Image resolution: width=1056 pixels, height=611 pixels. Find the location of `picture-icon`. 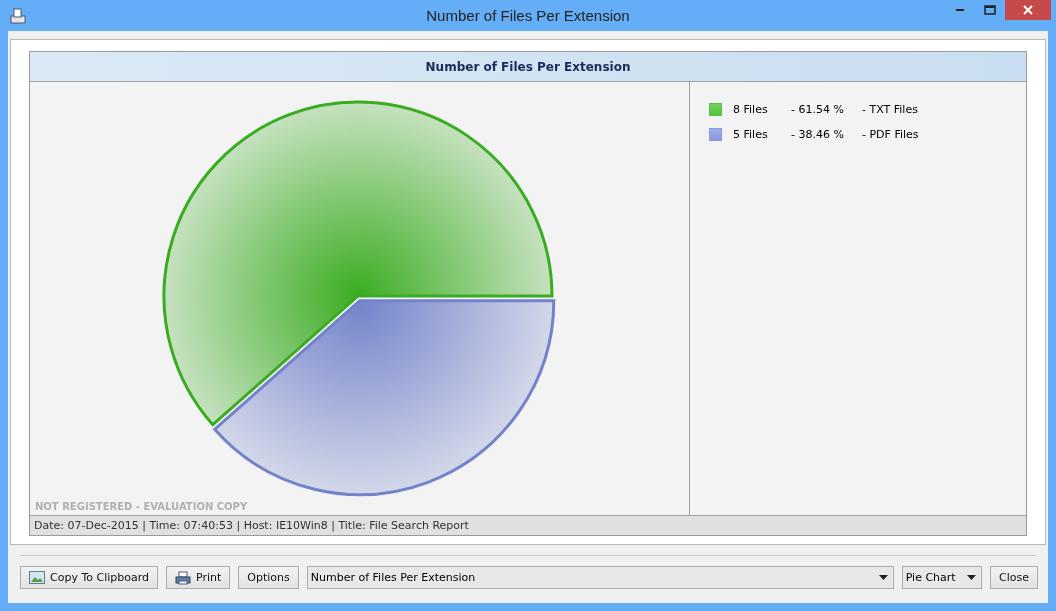

picture-icon is located at coordinates (37, 577).